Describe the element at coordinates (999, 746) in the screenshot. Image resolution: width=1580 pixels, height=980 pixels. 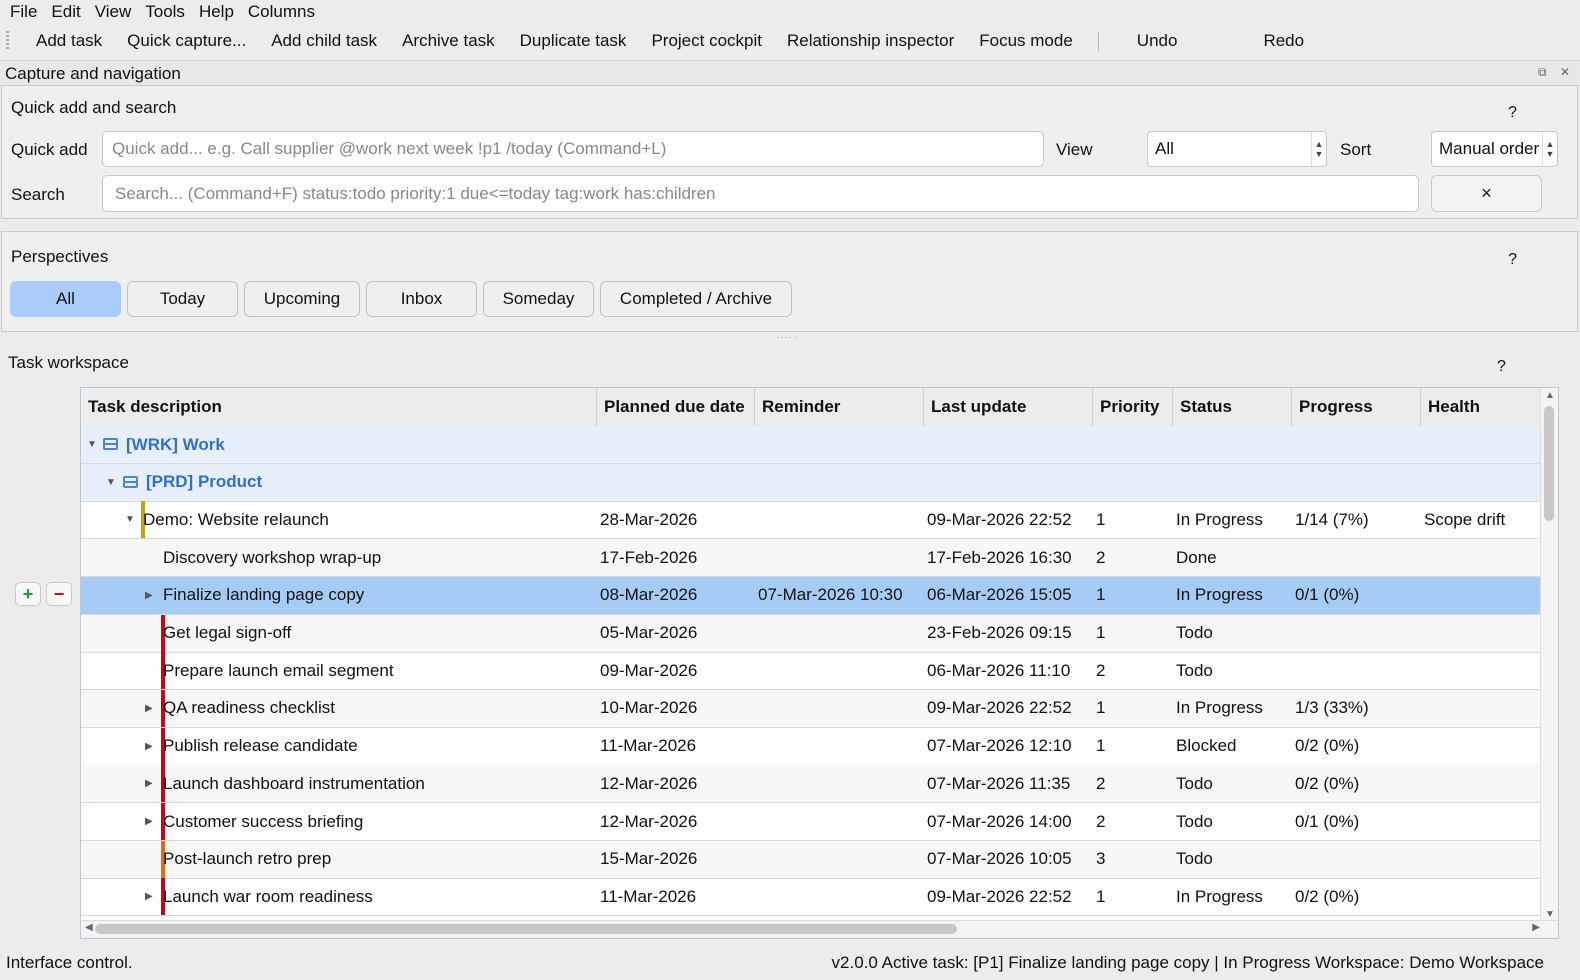
I see `updated-cell: 07-Mar-2026 12:10` at that location.